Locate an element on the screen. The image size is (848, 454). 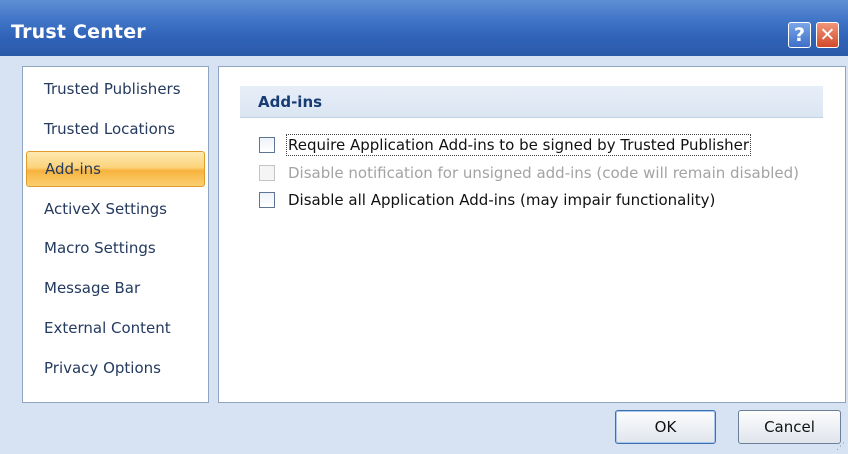
sidebar-item-trusted-locations: Trusted Locations is located at coordinates (115, 129).